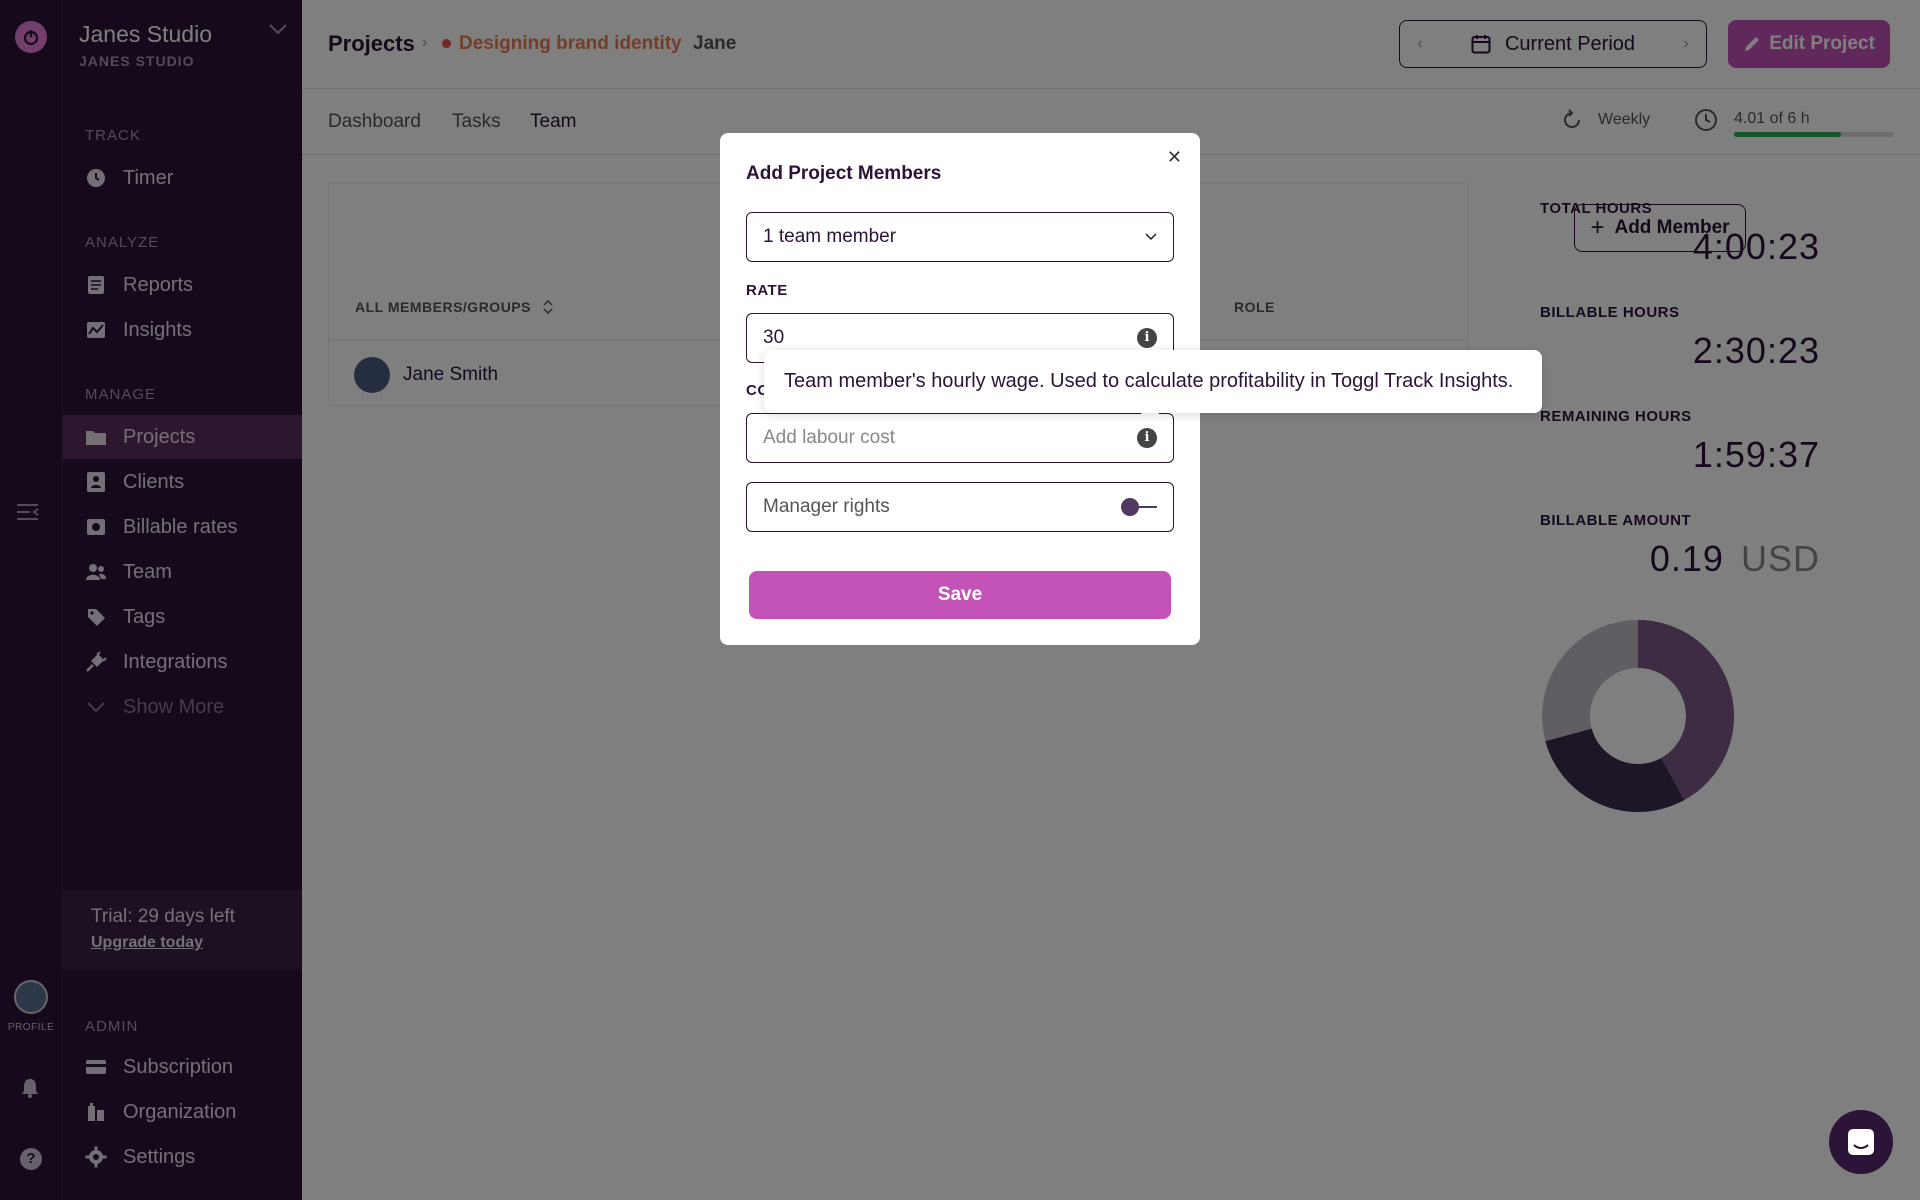 The image size is (1920, 1200). Describe the element at coordinates (844, 173) in the screenshot. I see `modal-title: Add Project Members` at that location.